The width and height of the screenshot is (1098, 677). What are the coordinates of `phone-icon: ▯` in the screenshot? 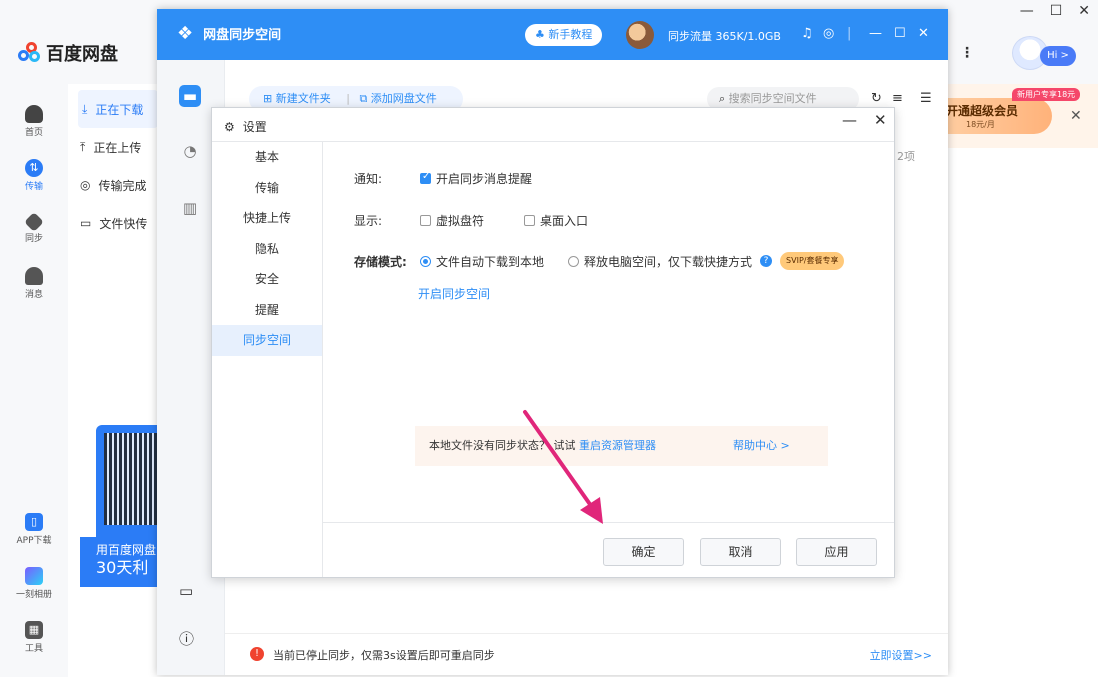 It's located at (34, 521).